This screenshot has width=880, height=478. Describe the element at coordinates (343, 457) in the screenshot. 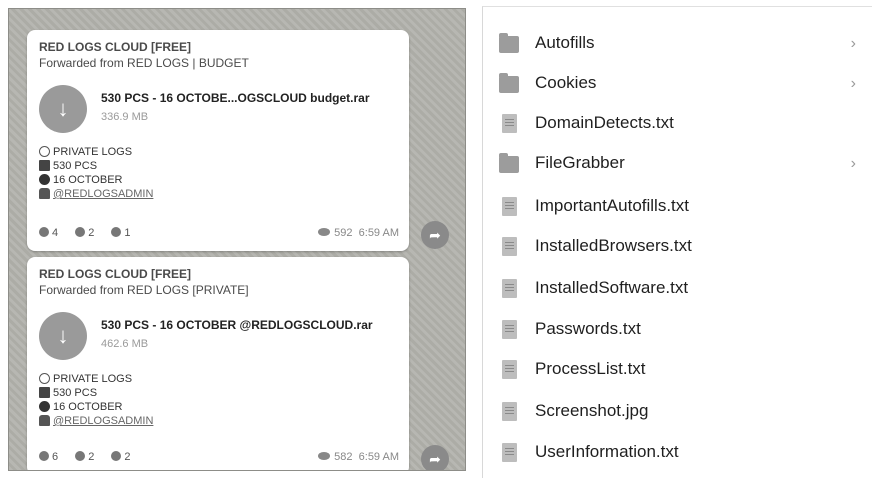

I see `view-count: 582` at that location.